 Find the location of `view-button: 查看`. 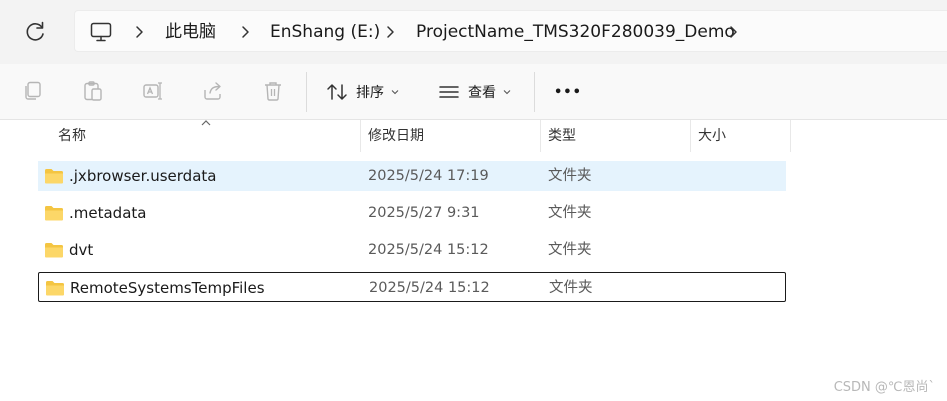

view-button: 查看 is located at coordinates (475, 92).